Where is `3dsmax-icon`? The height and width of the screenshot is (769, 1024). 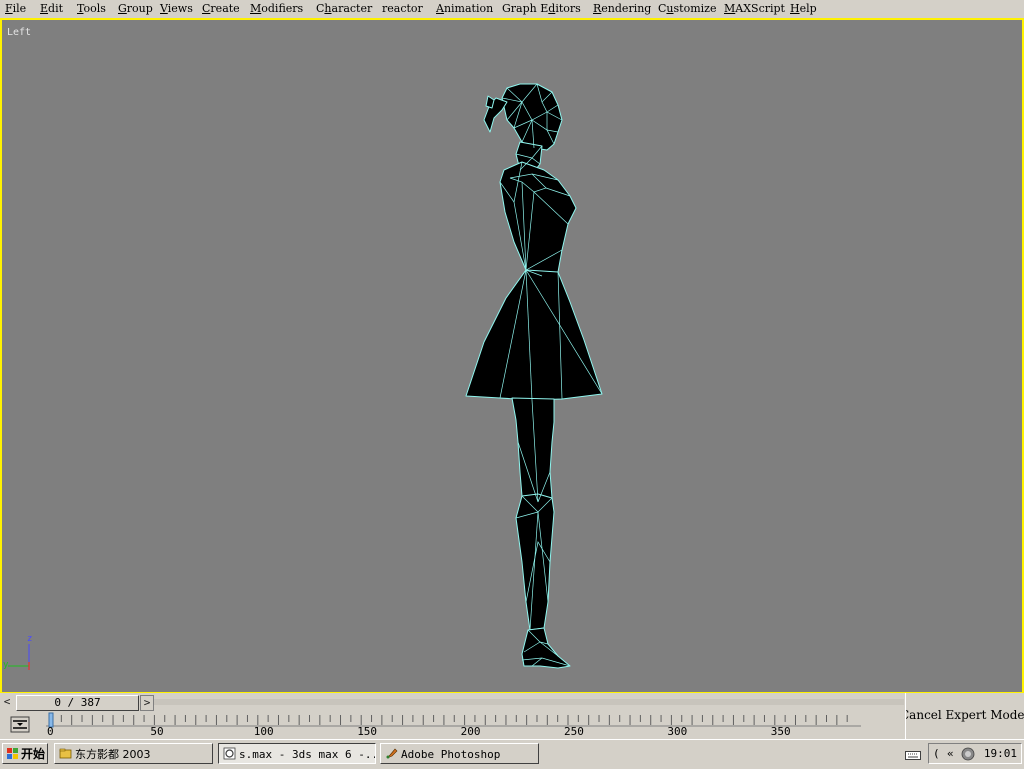 3dsmax-icon is located at coordinates (229, 753).